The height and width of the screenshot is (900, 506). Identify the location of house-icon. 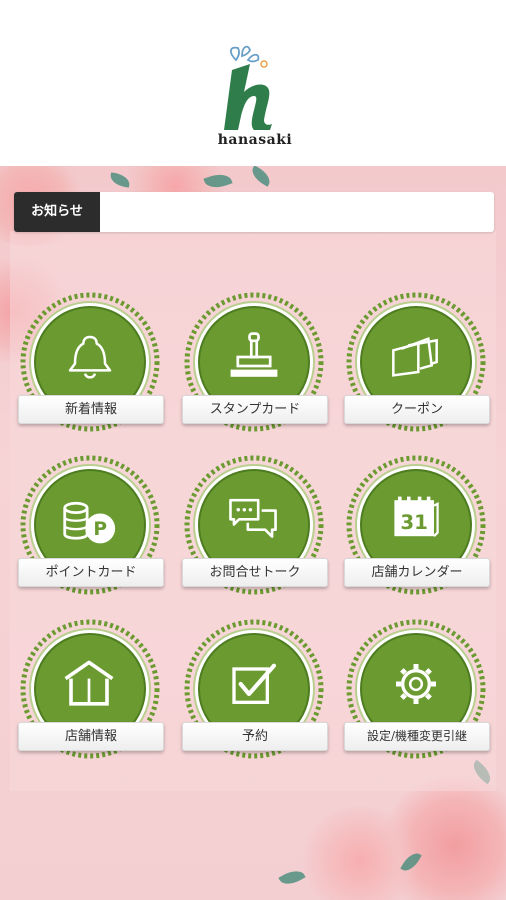
(89, 683).